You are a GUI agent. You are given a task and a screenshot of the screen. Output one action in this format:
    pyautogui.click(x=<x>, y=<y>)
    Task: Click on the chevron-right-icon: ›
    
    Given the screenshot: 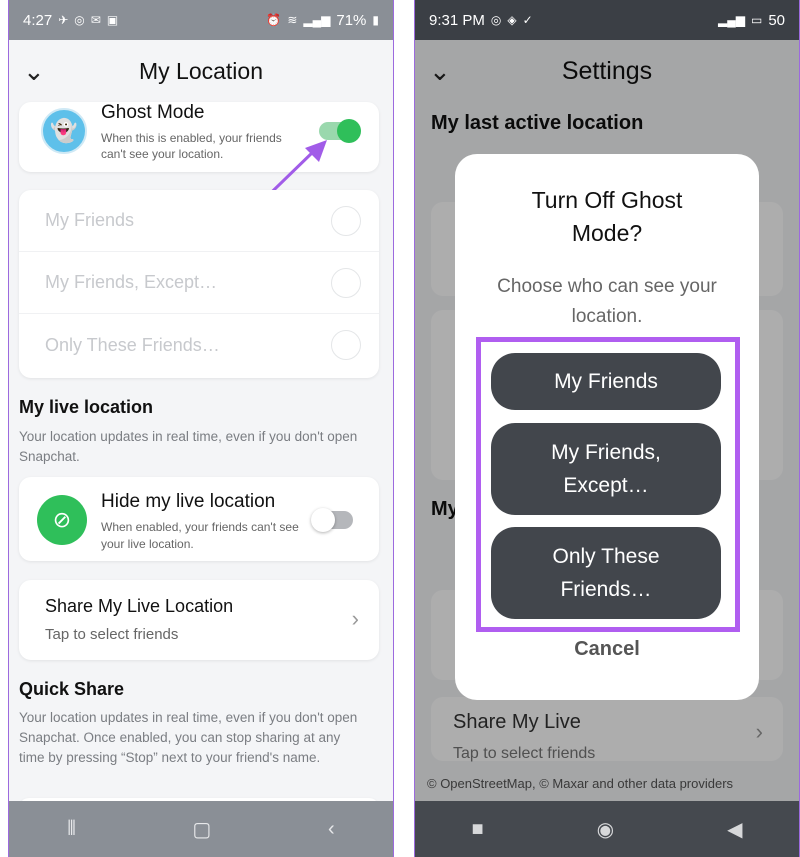 What is the action you would take?
    pyautogui.click(x=355, y=618)
    